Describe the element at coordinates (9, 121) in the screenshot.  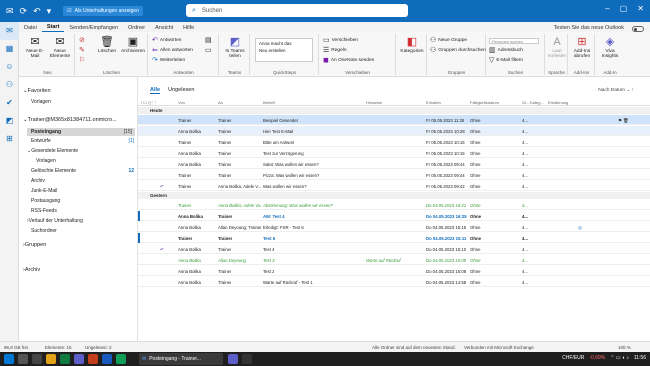
I see `teams-icon: ◩` at that location.